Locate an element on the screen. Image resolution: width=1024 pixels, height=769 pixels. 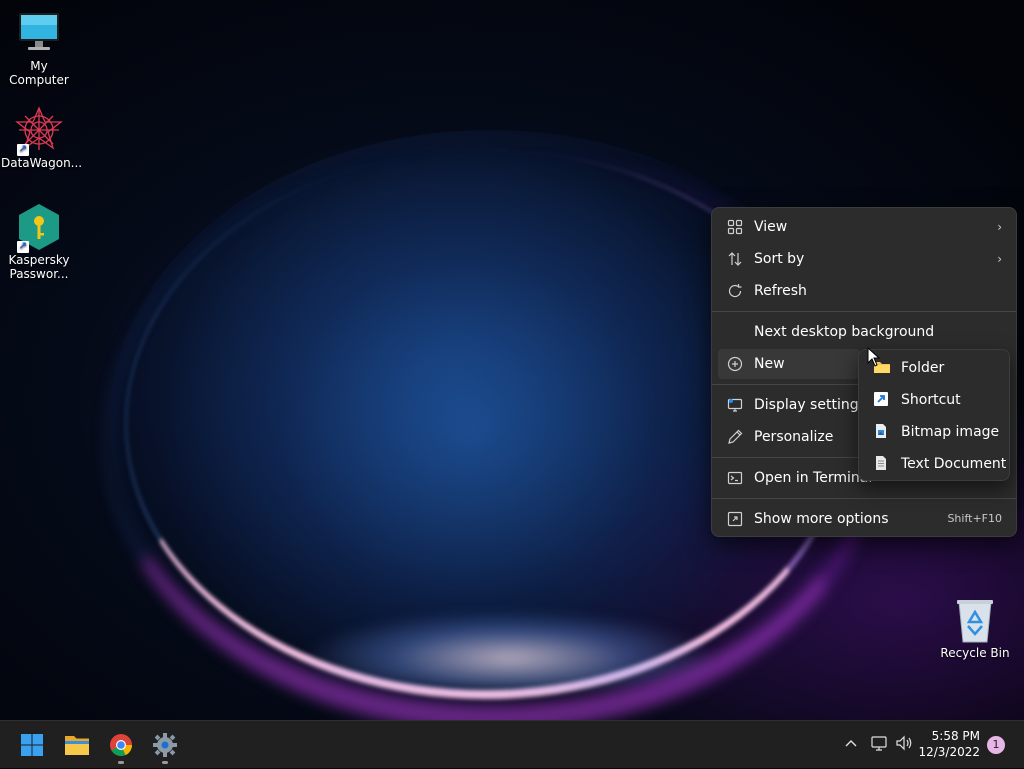
taskbar-chrome is located at coordinates (121, 745).